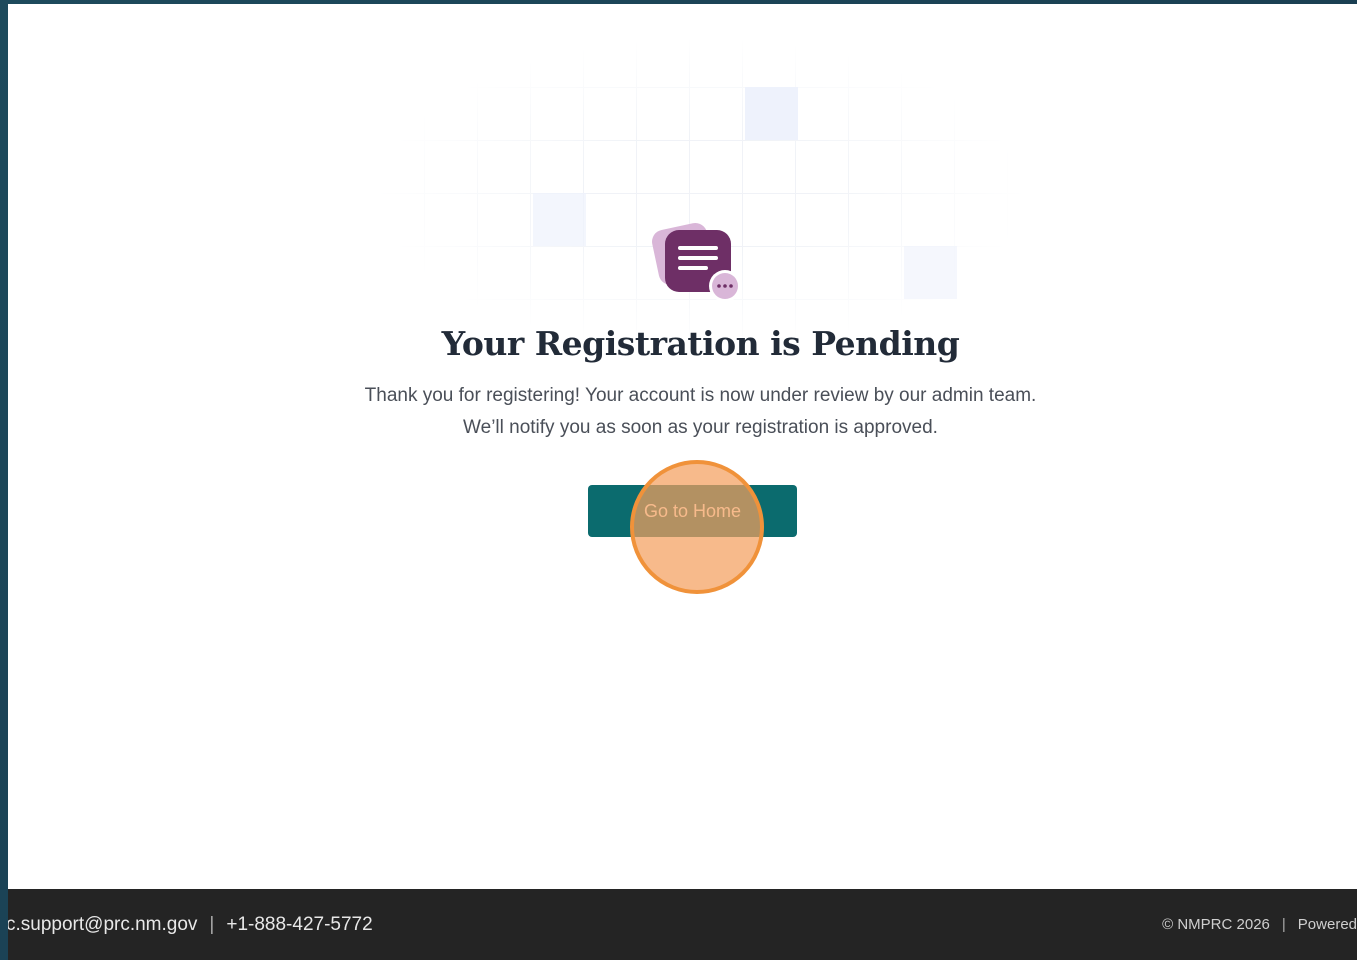 The image size is (1357, 960). What do you see at coordinates (1216, 924) in the screenshot?
I see `copyright-text: © NMPRC 2026` at bounding box center [1216, 924].